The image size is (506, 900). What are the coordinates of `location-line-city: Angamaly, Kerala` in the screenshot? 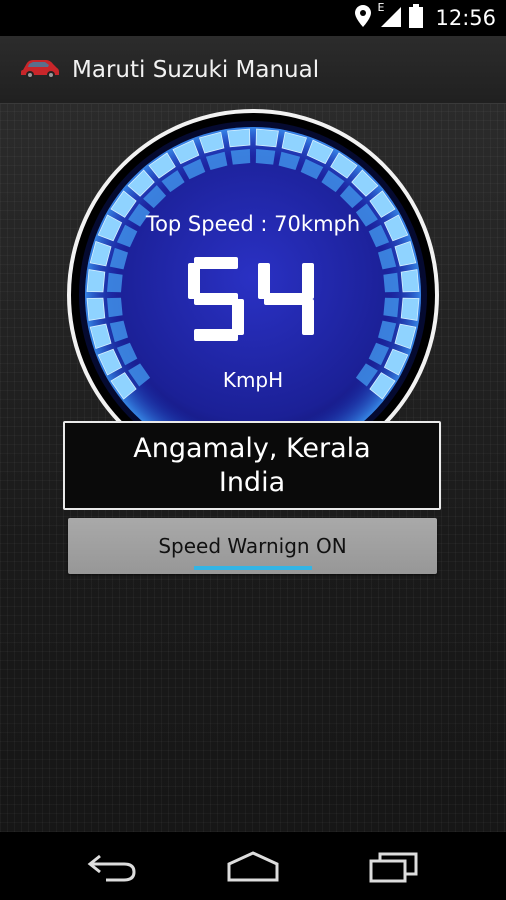 It's located at (252, 448).